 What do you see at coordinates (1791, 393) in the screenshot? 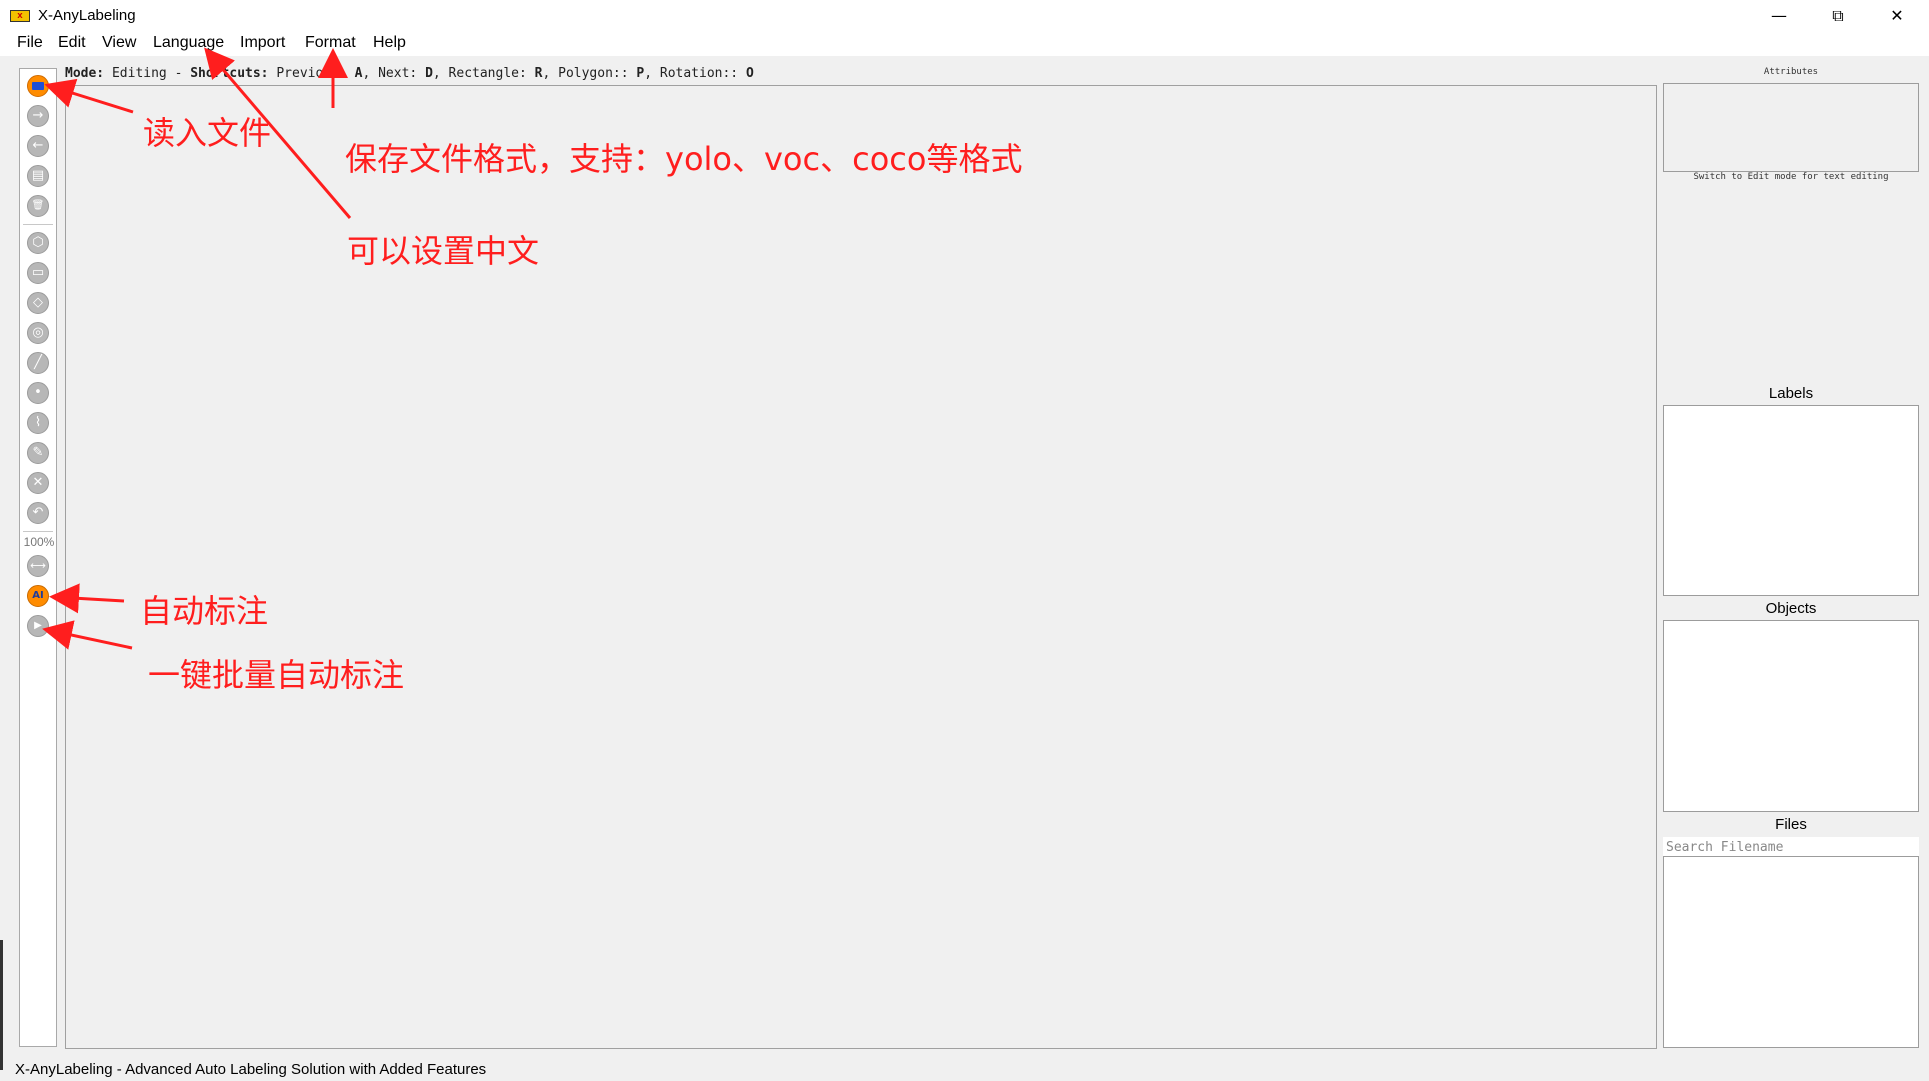
I see `labels-title: Labels` at bounding box center [1791, 393].